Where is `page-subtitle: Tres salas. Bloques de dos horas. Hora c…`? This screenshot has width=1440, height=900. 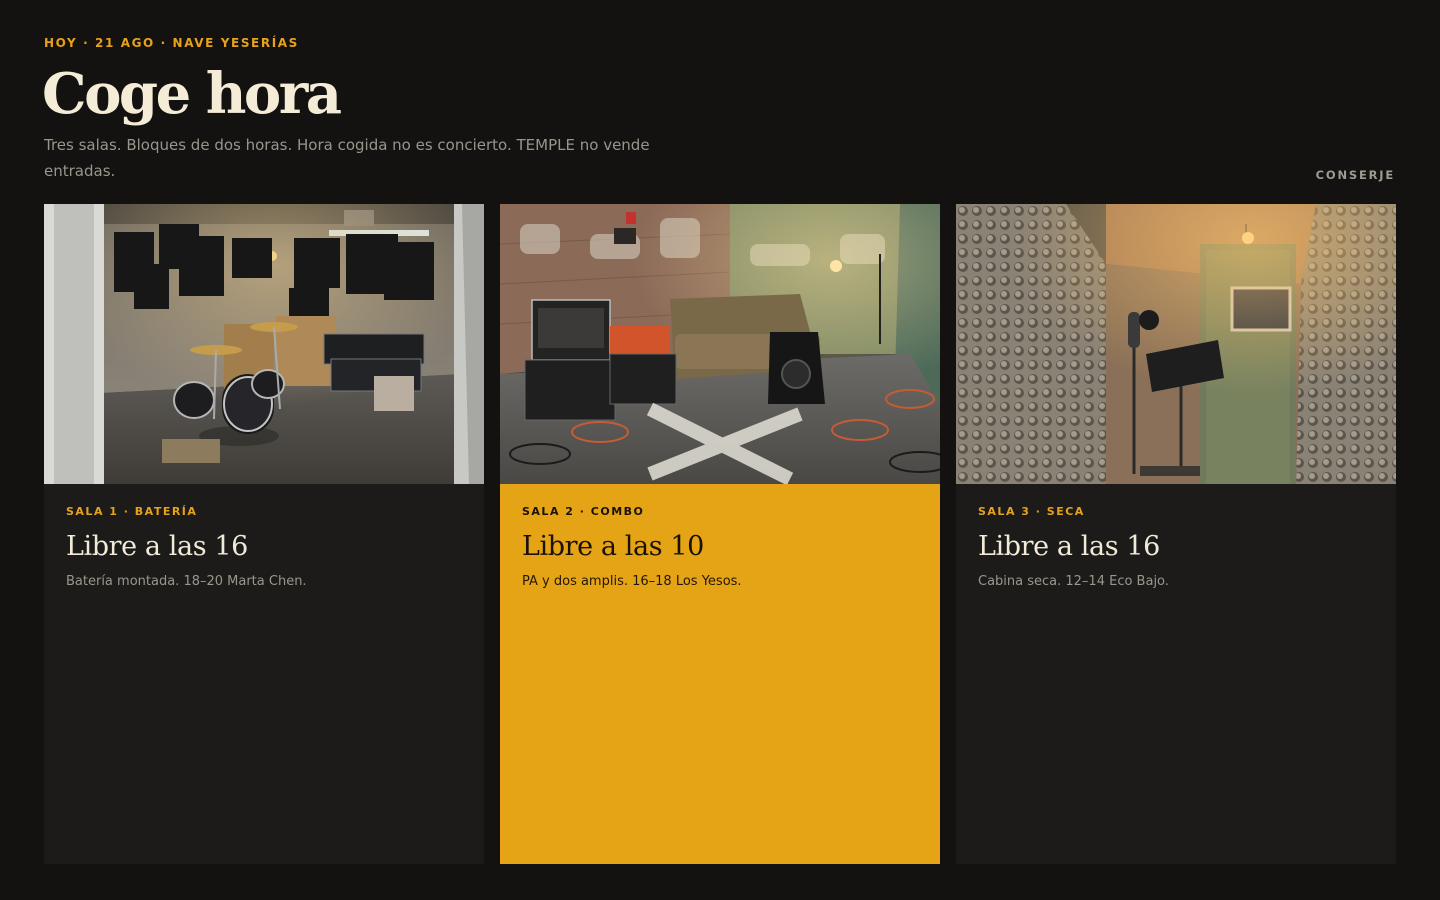
page-subtitle: Tres salas. Bloques de dos horas. Hora c… is located at coordinates (347, 158).